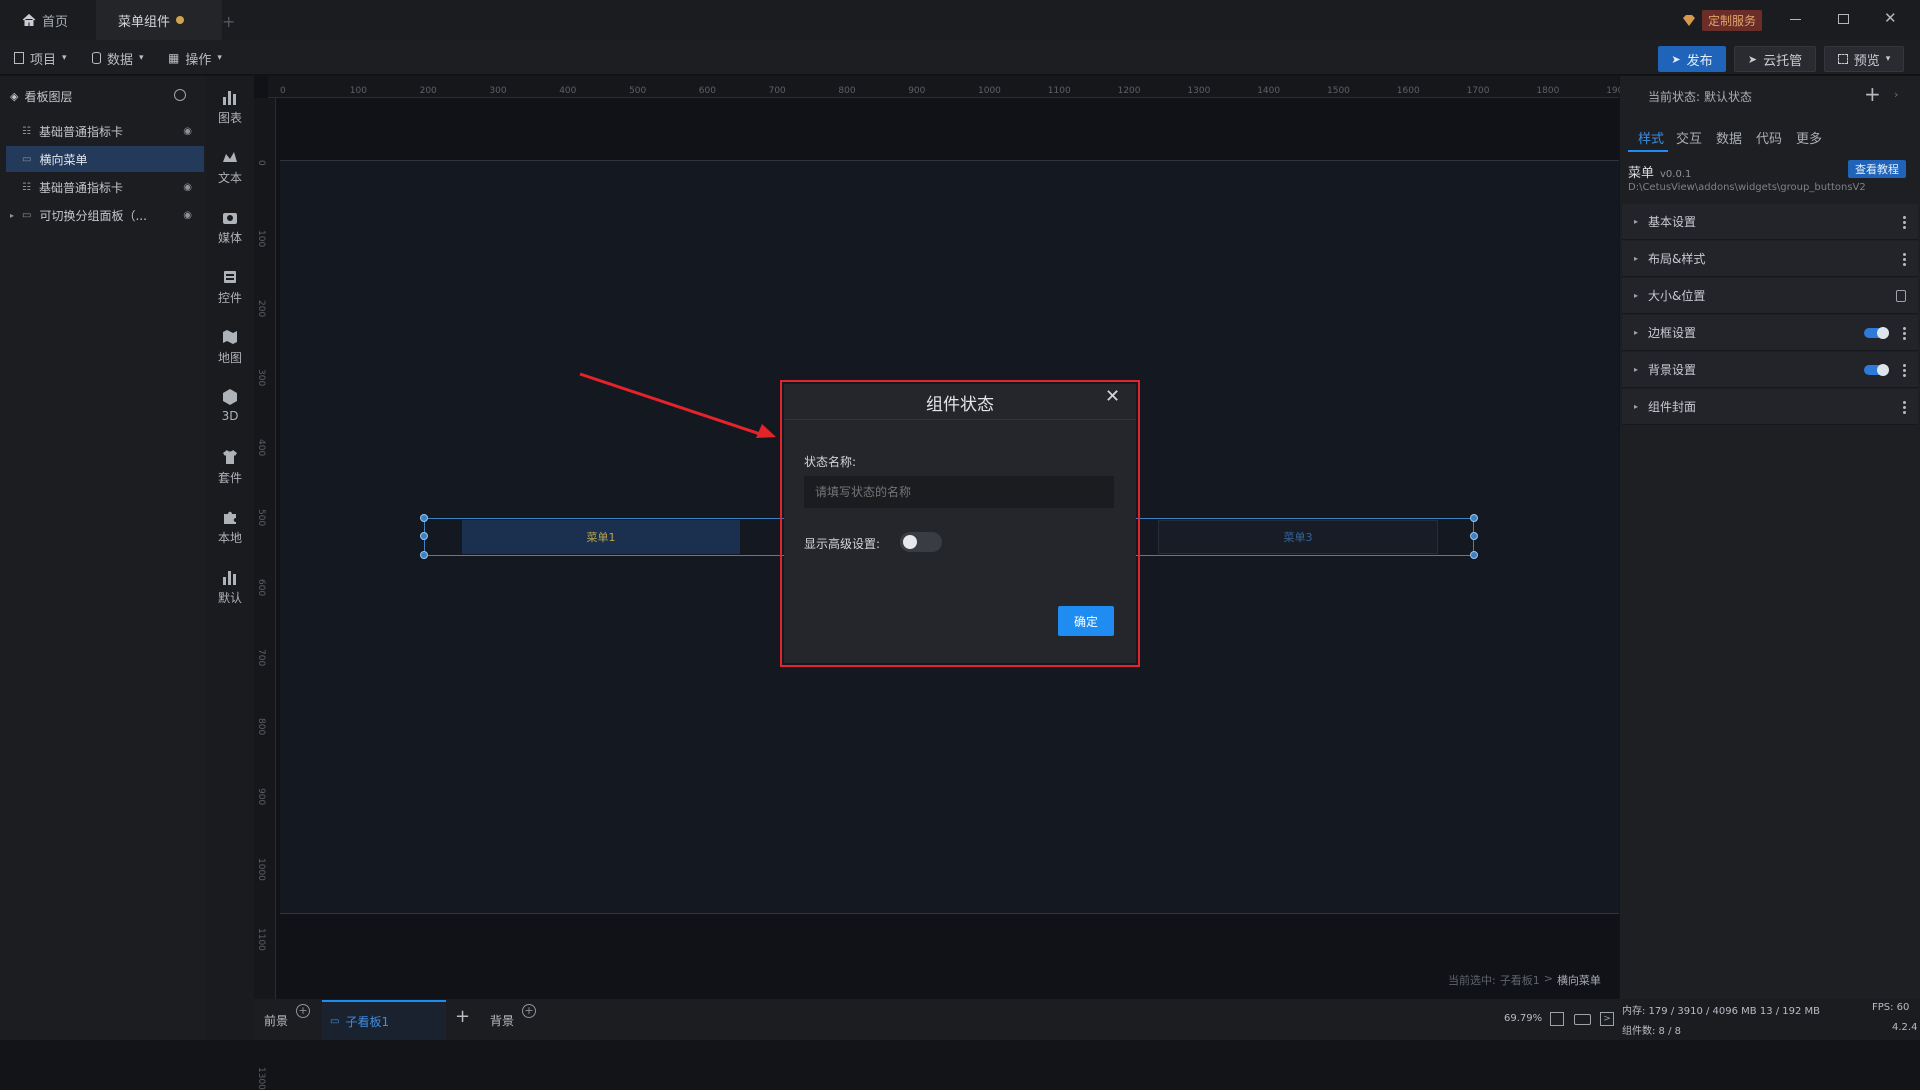 Image resolution: width=1920 pixels, height=1090 pixels. What do you see at coordinates (462, 1016) in the screenshot?
I see `add-board-icon: +` at bounding box center [462, 1016].